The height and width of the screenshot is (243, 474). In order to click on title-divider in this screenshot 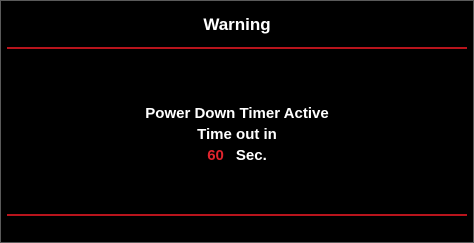, I will do `click(237, 48)`.